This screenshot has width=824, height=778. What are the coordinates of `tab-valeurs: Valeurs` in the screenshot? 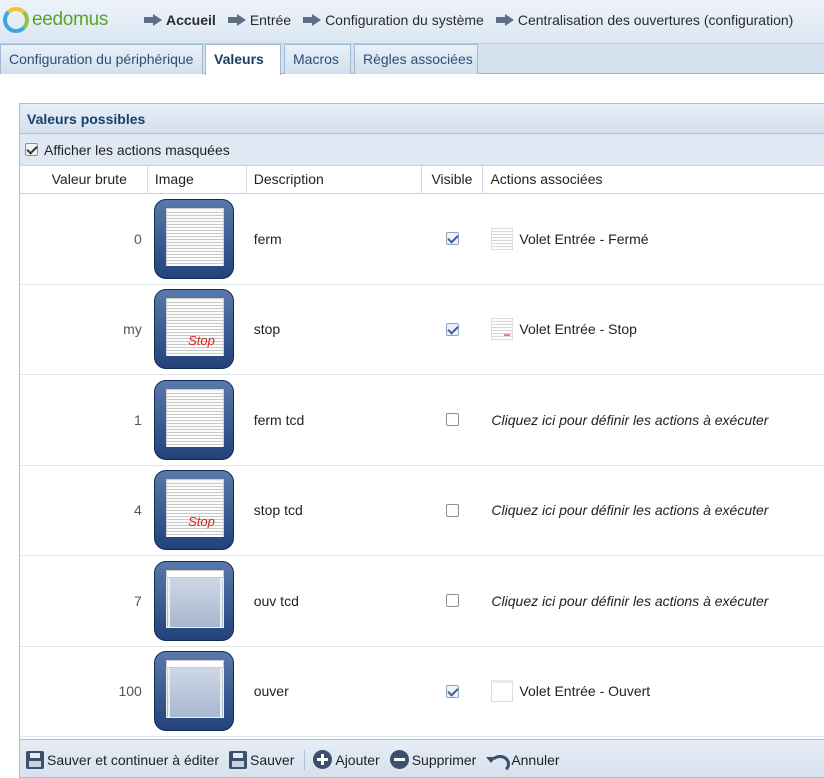 It's located at (243, 59).